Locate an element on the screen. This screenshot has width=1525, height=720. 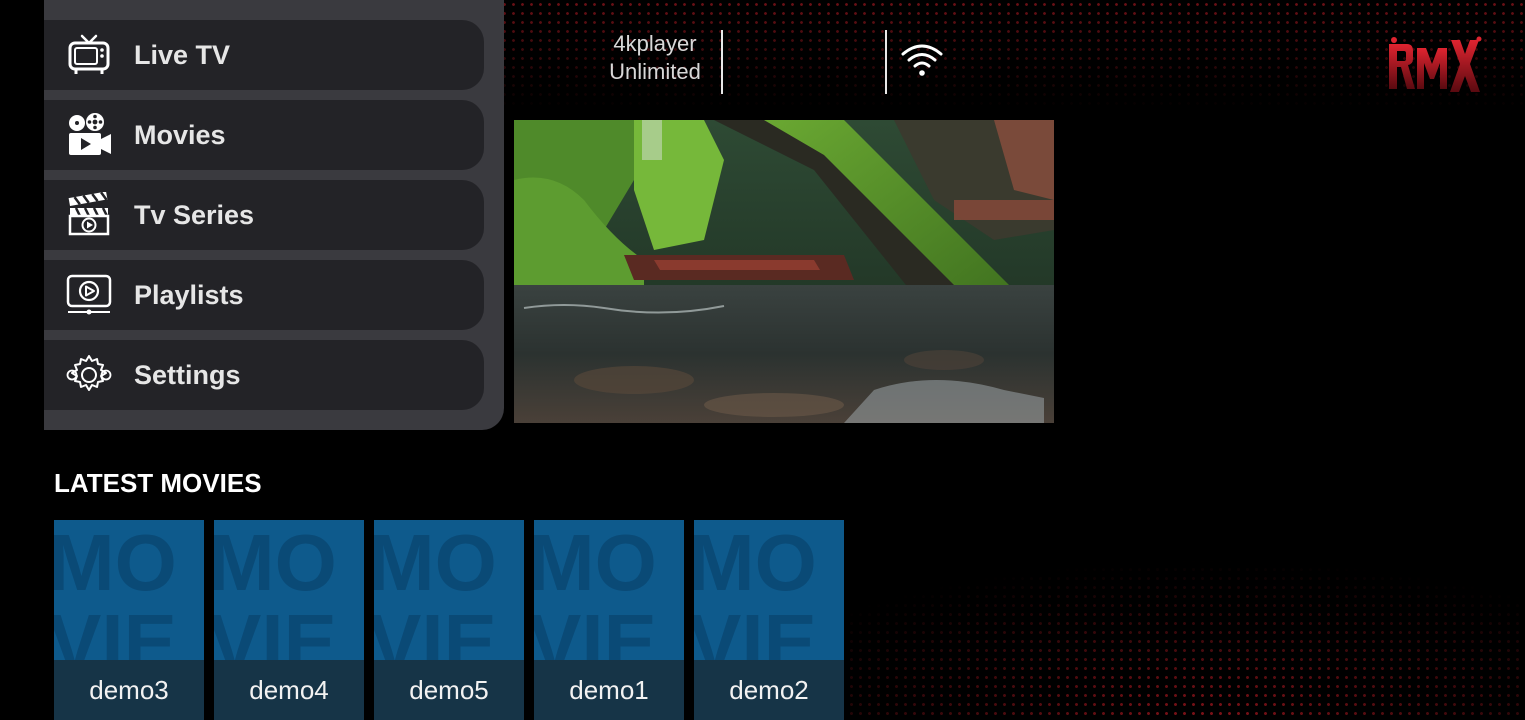
movie-title: demo5 is located at coordinates (449, 690).